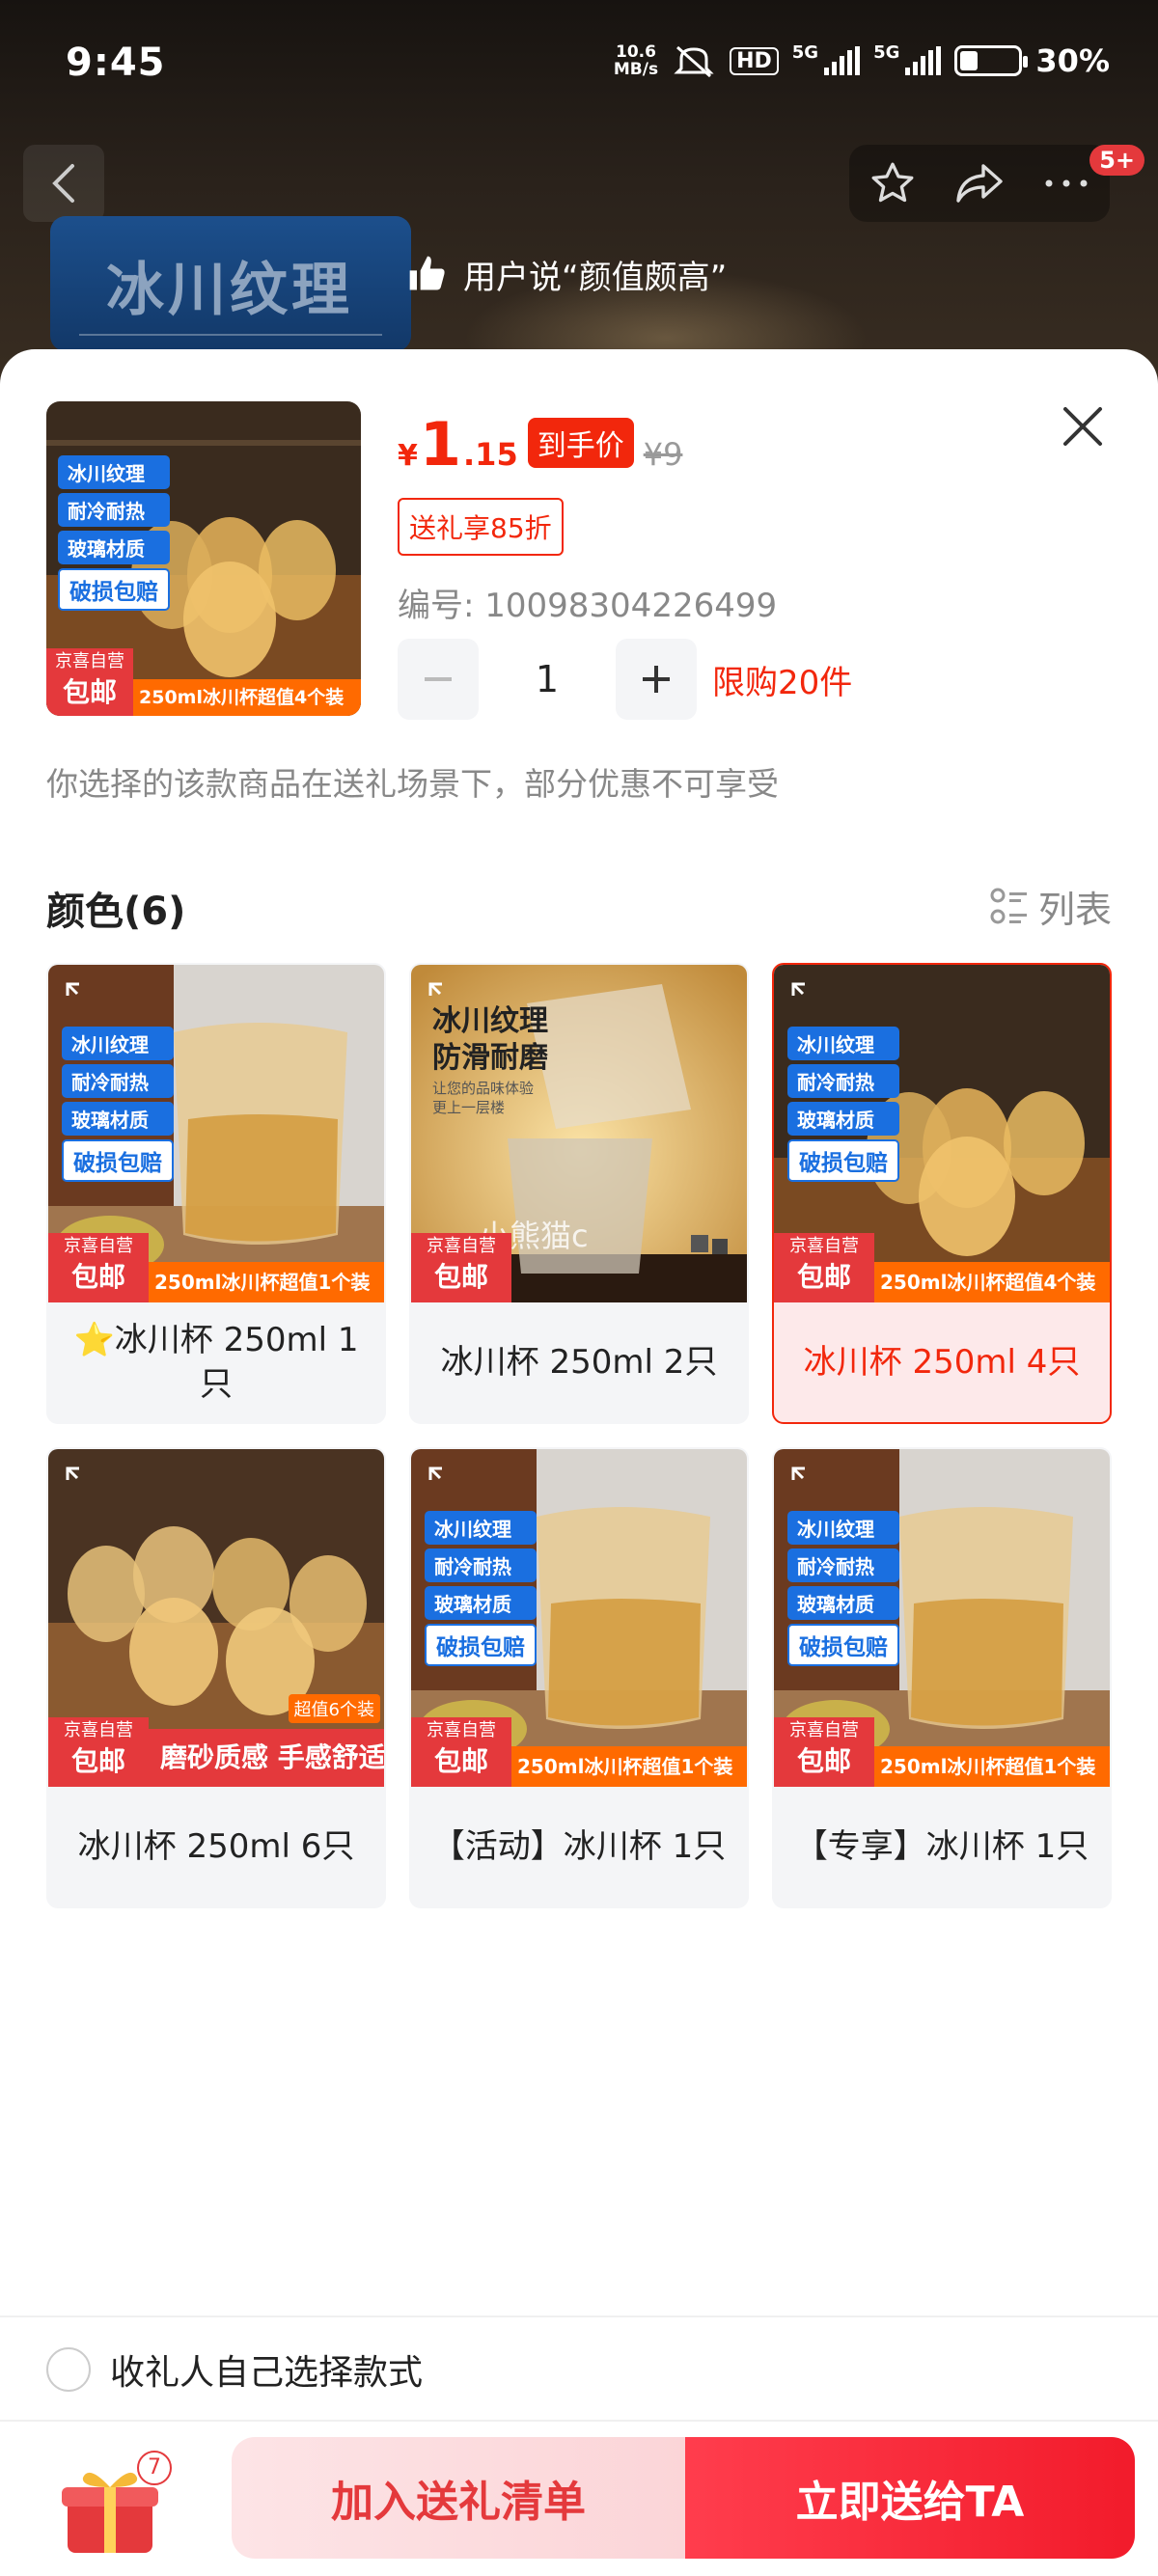 The image size is (1158, 2576). I want to click on quantity-stepper: 1 限购20件, so click(625, 679).